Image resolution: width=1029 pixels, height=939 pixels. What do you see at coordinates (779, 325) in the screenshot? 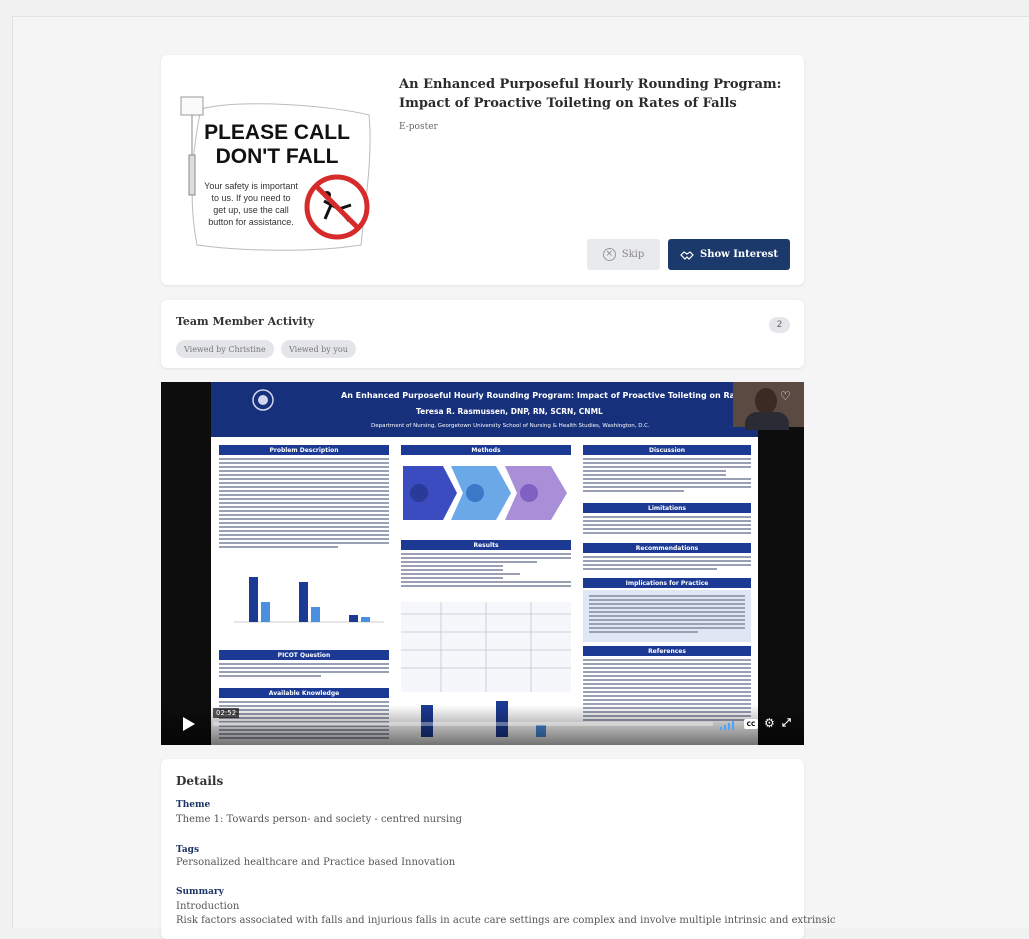
I see `team-activity-count: 2` at bounding box center [779, 325].